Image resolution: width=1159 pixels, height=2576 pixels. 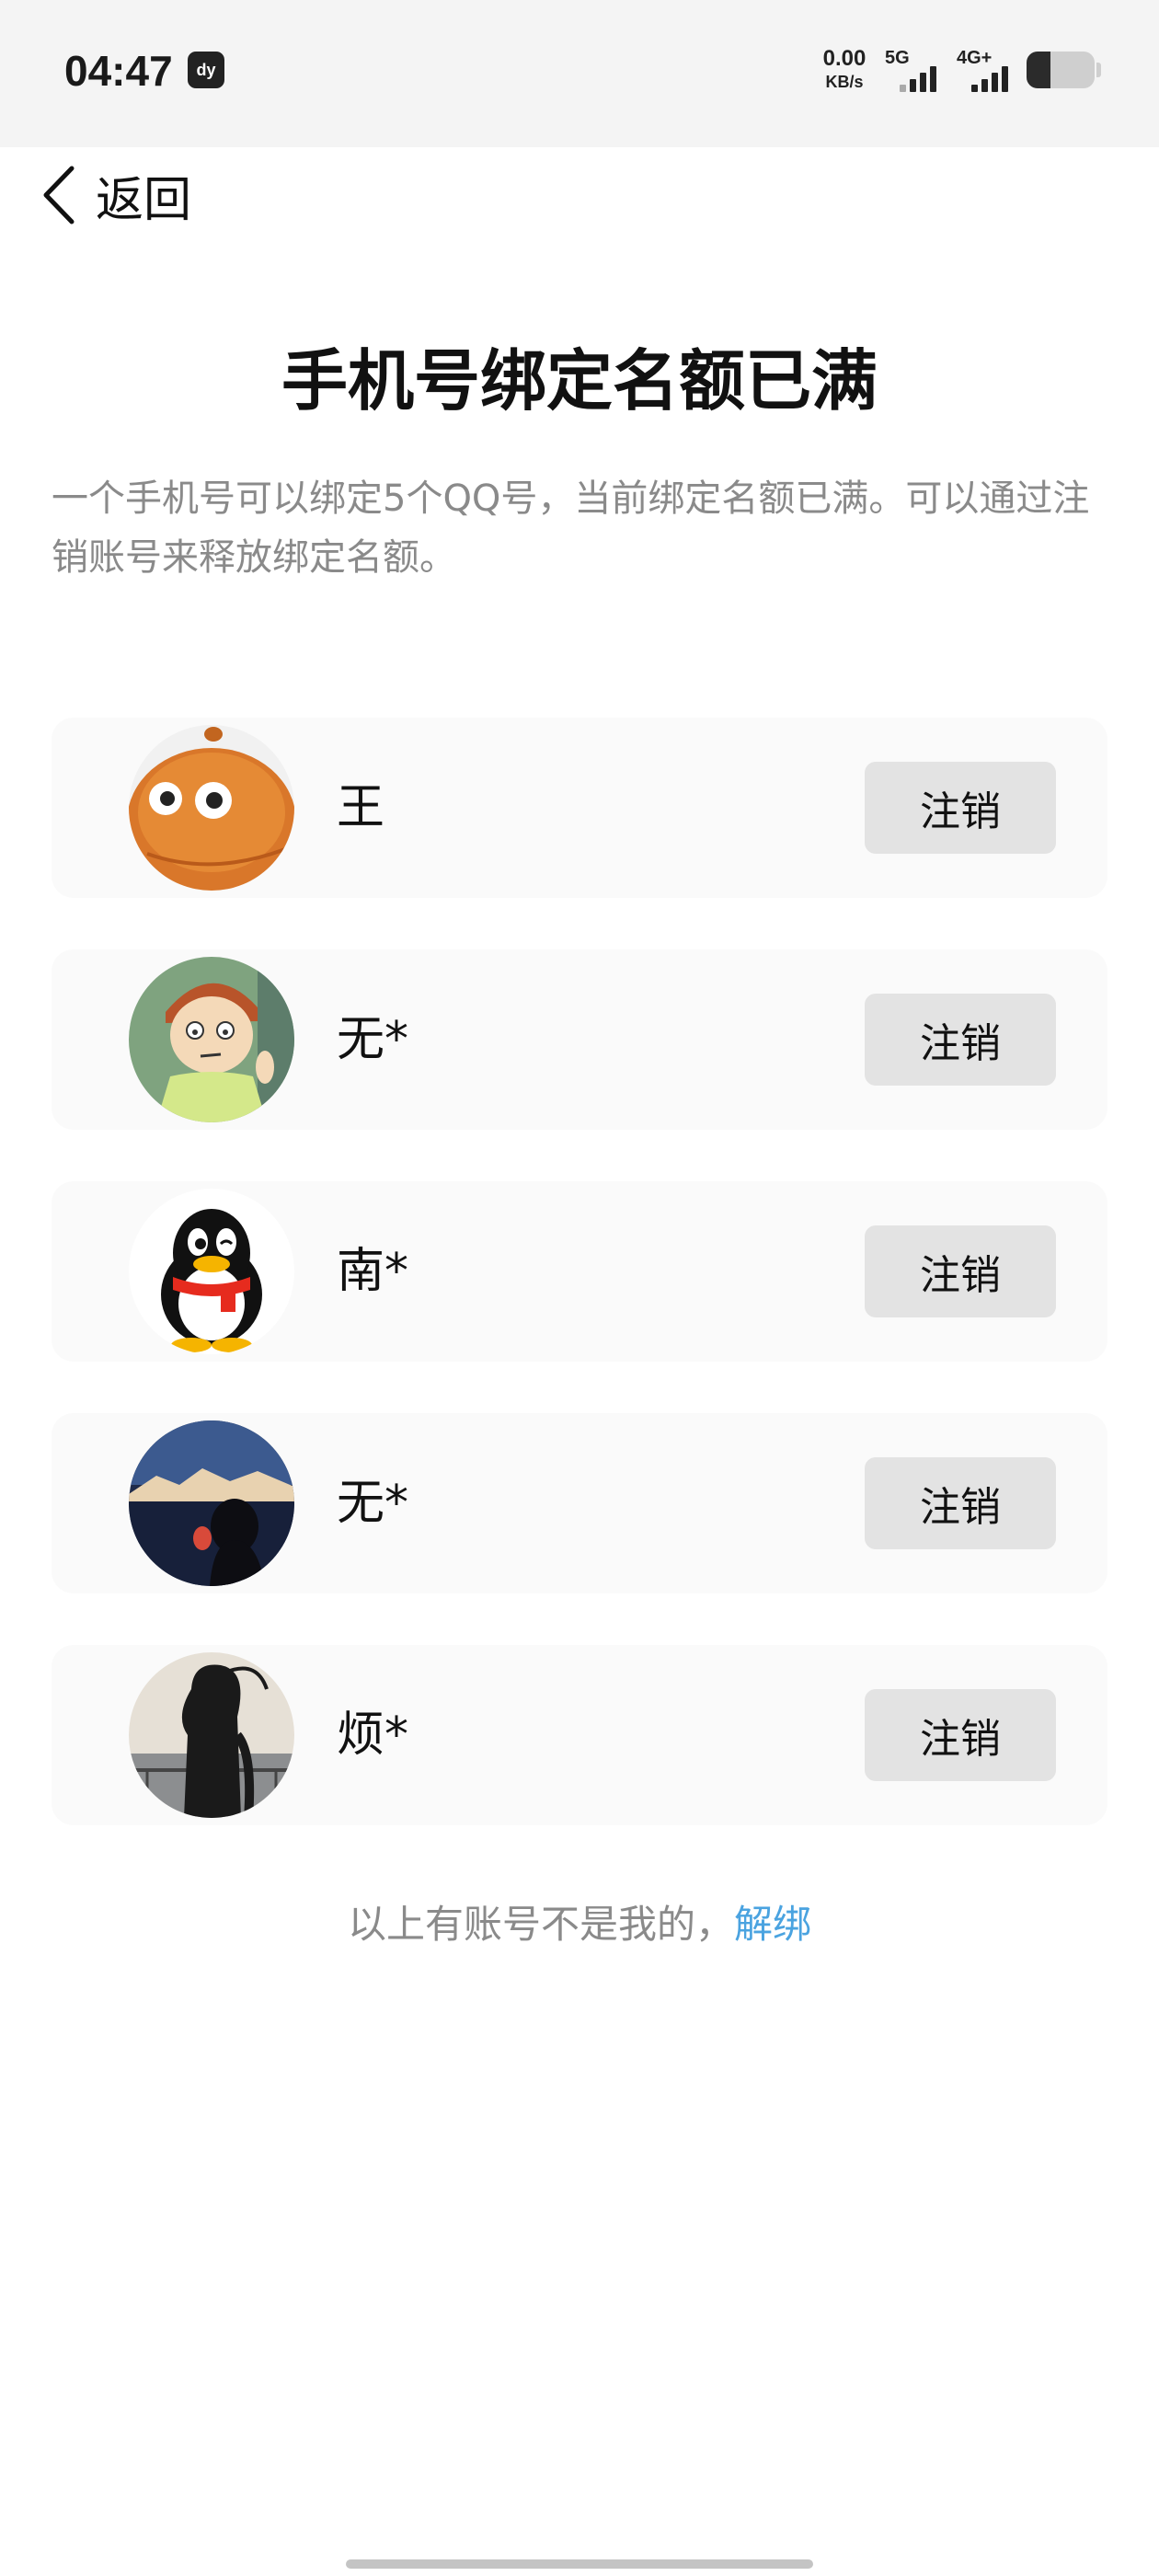 What do you see at coordinates (59, 195) in the screenshot?
I see `chevron-left-icon` at bounding box center [59, 195].